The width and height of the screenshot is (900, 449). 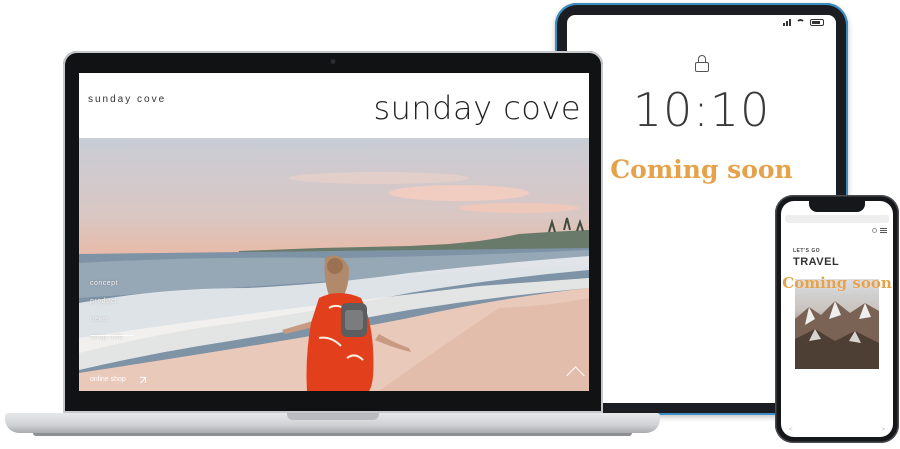 What do you see at coordinates (874, 230) in the screenshot?
I see `search-icon` at bounding box center [874, 230].